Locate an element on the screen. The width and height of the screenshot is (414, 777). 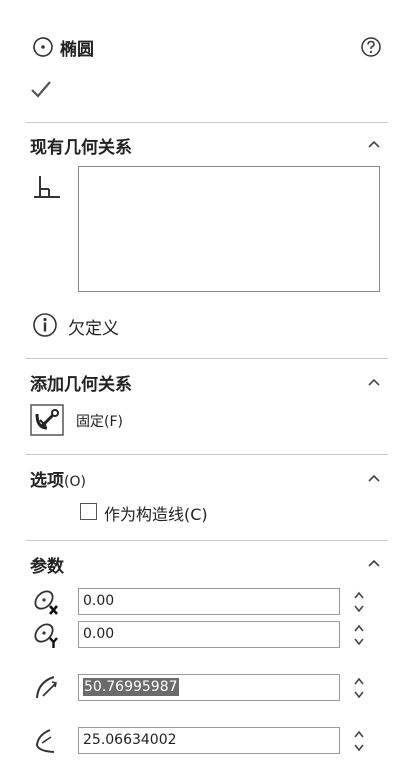
major-radius-spinner-icon is located at coordinates (359, 688).